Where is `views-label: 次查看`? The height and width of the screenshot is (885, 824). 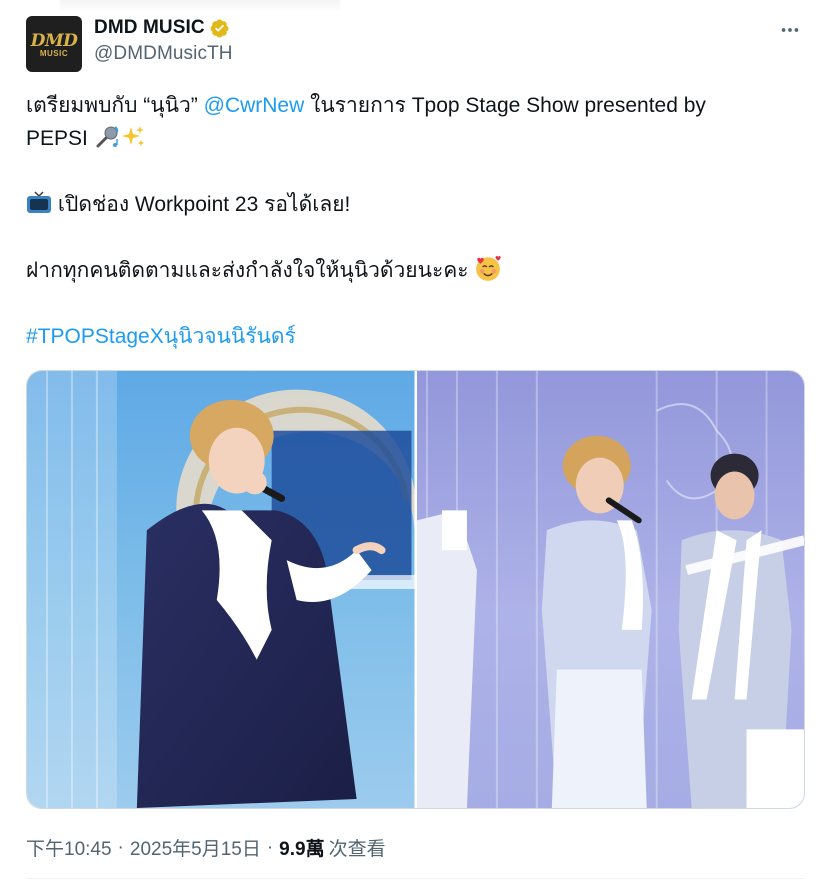
views-label: 次查看 is located at coordinates (357, 849).